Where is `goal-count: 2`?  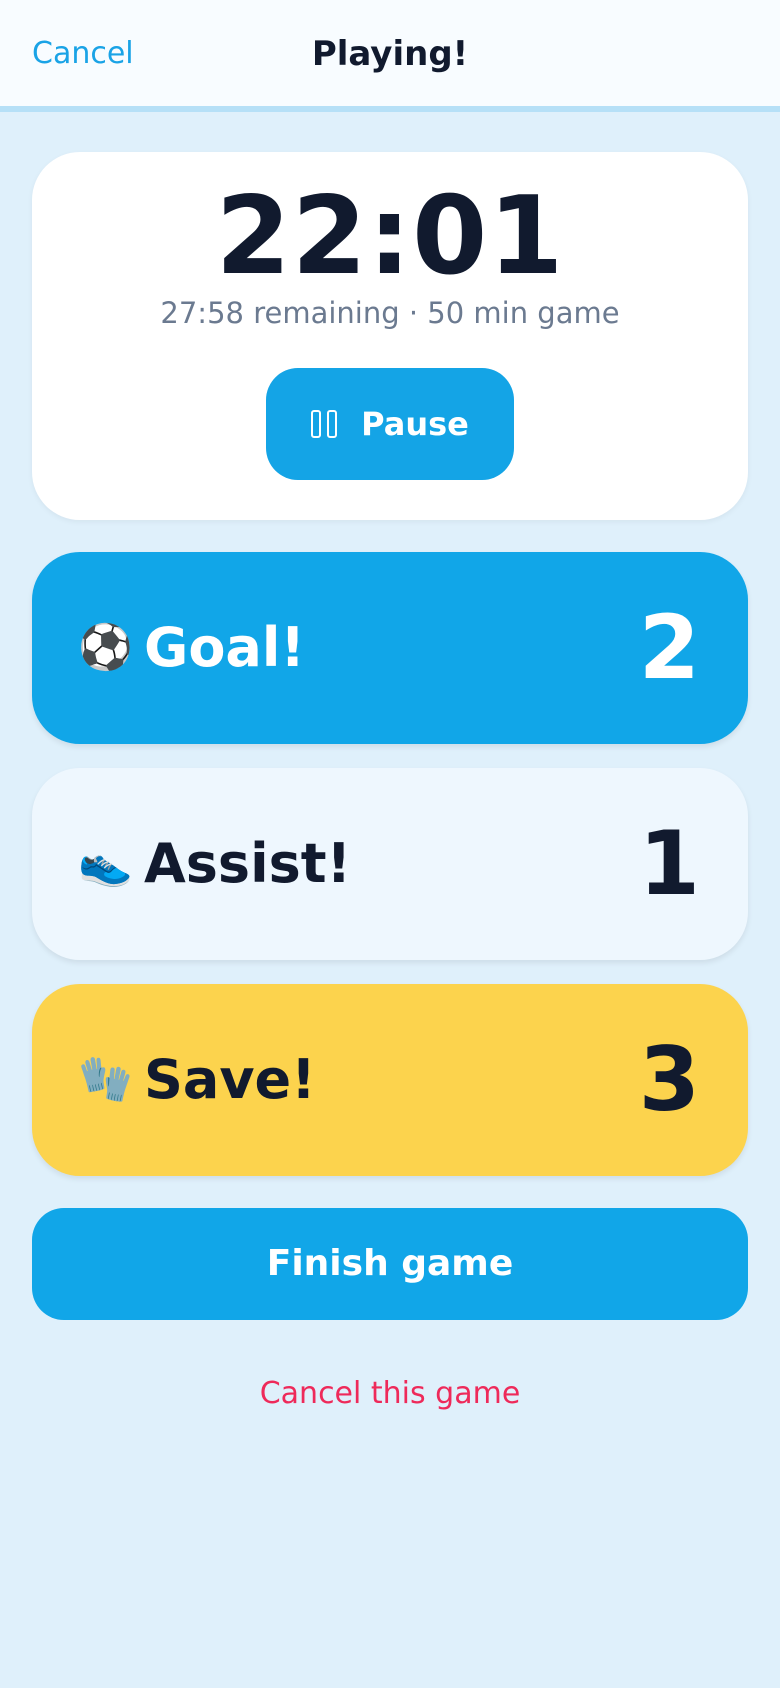 goal-count: 2 is located at coordinates (669, 647).